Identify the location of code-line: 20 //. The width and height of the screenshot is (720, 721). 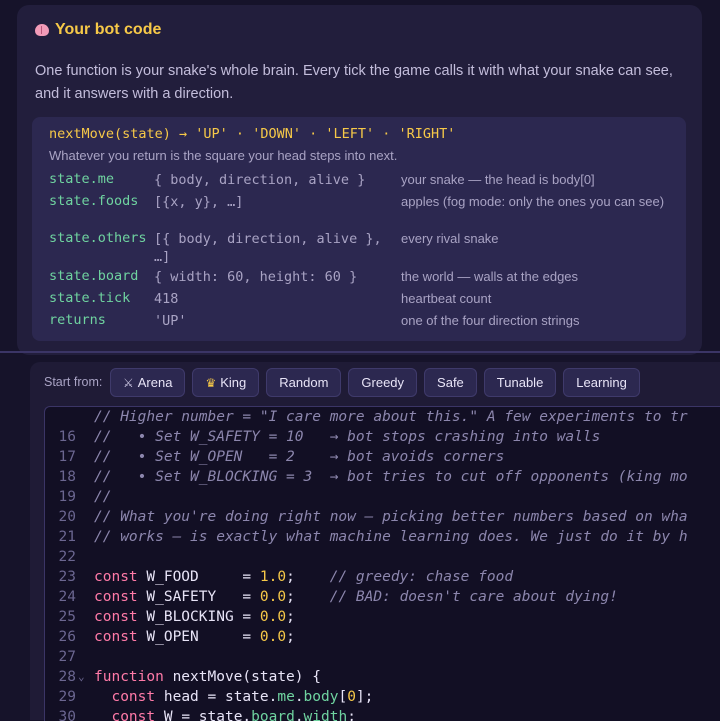
(382, 506).